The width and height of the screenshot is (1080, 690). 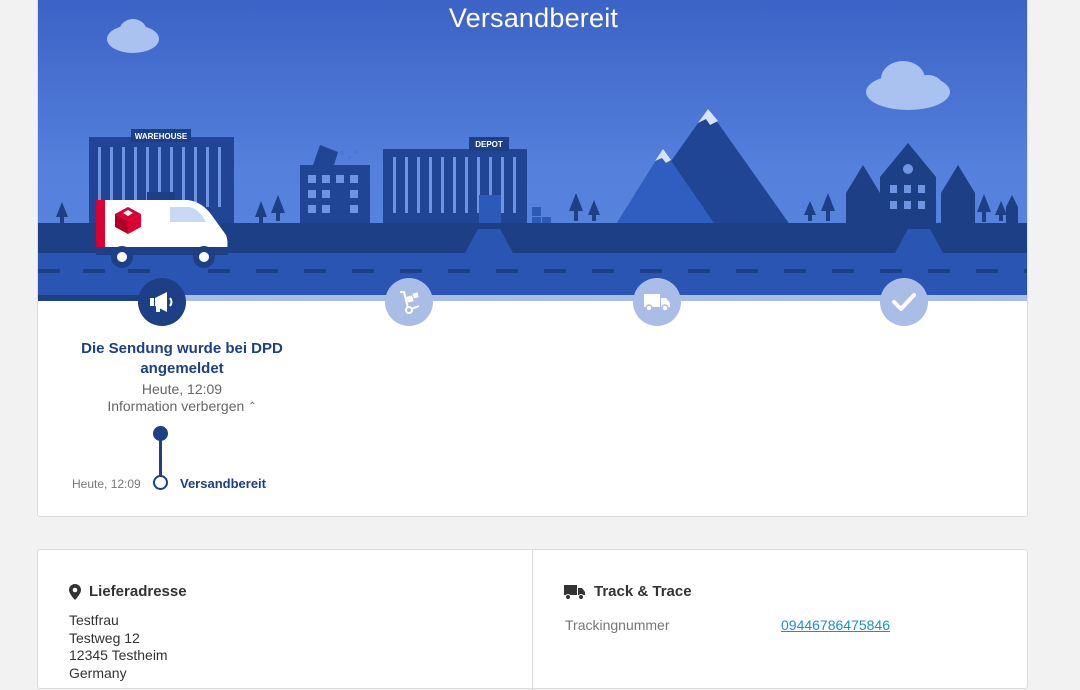 I want to click on hand-truck-icon, so click(x=410, y=302).